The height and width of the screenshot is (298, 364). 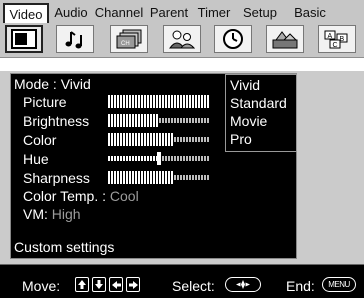 What do you see at coordinates (159, 101) in the screenshot?
I see `picture-level-bar` at bounding box center [159, 101].